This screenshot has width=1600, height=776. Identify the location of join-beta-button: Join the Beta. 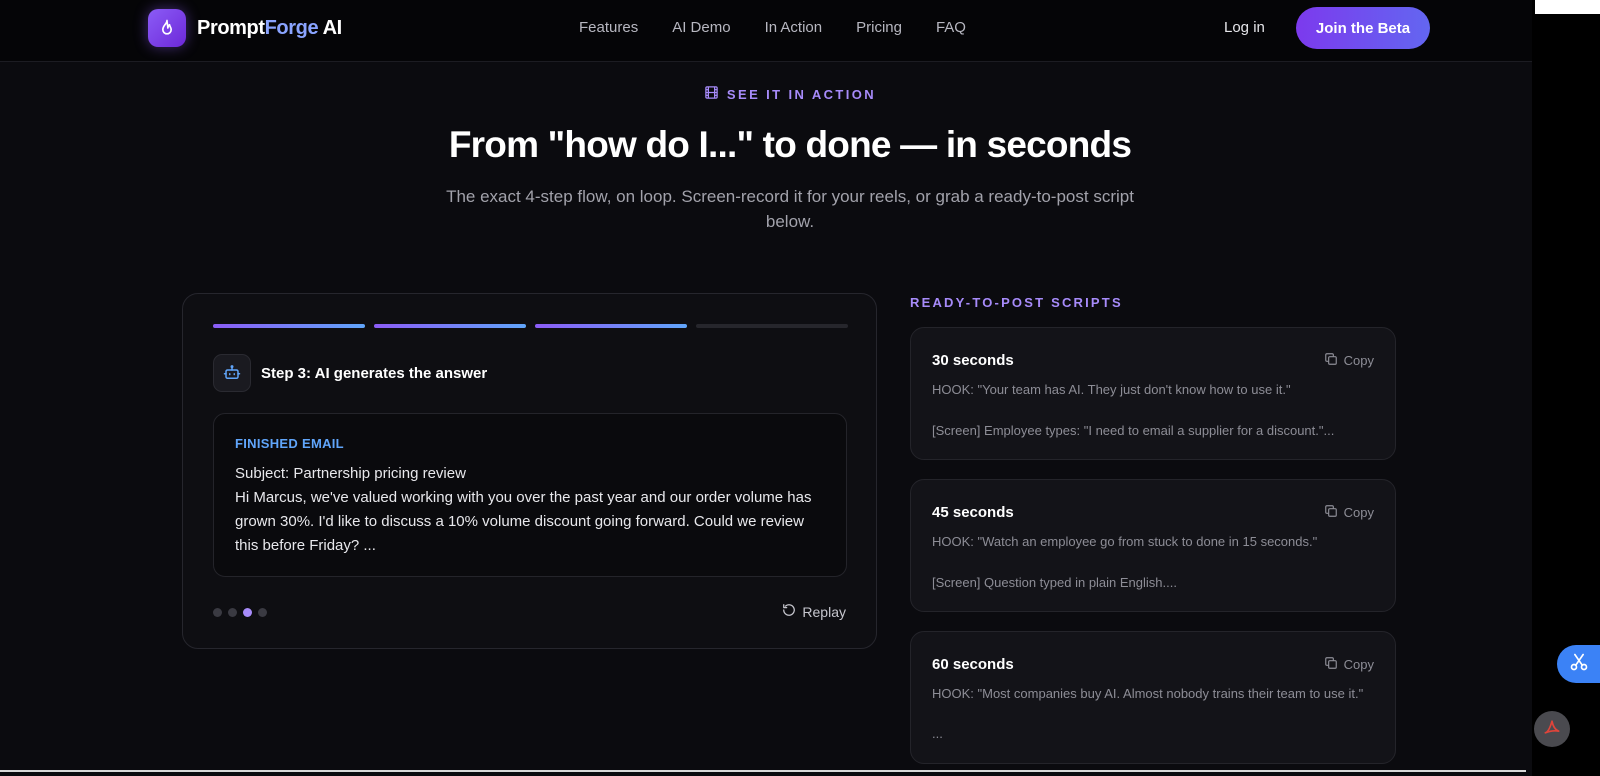
(1363, 28).